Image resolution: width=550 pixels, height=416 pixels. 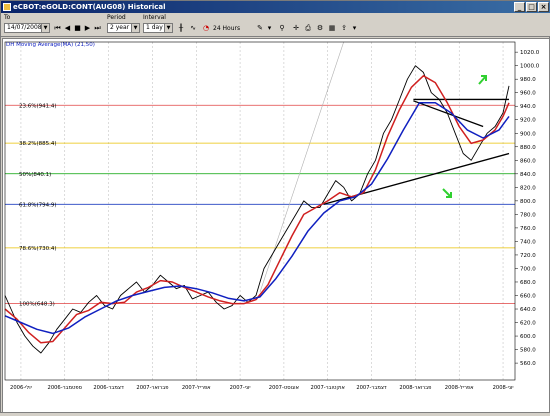 What do you see at coordinates (530, 67) in the screenshot?
I see `y-tick-label: 1000.0` at bounding box center [530, 67].